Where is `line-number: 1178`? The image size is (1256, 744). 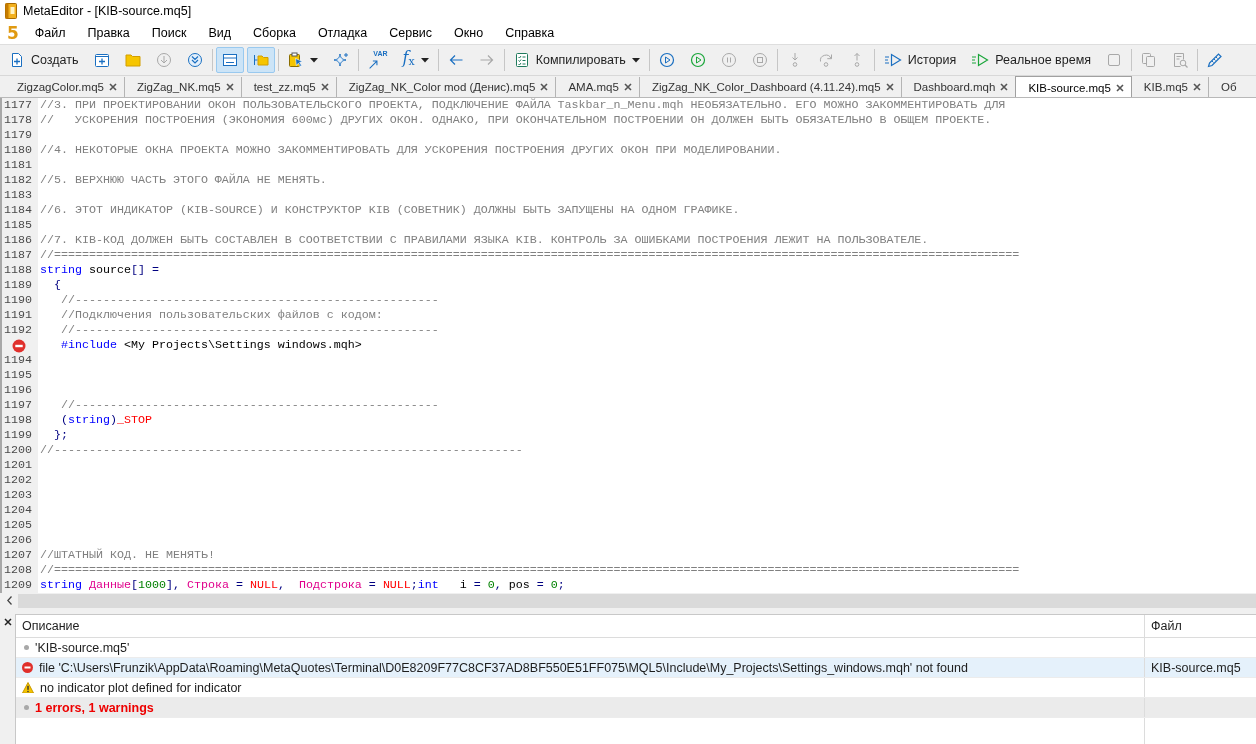 line-number: 1178 is located at coordinates (18, 120).